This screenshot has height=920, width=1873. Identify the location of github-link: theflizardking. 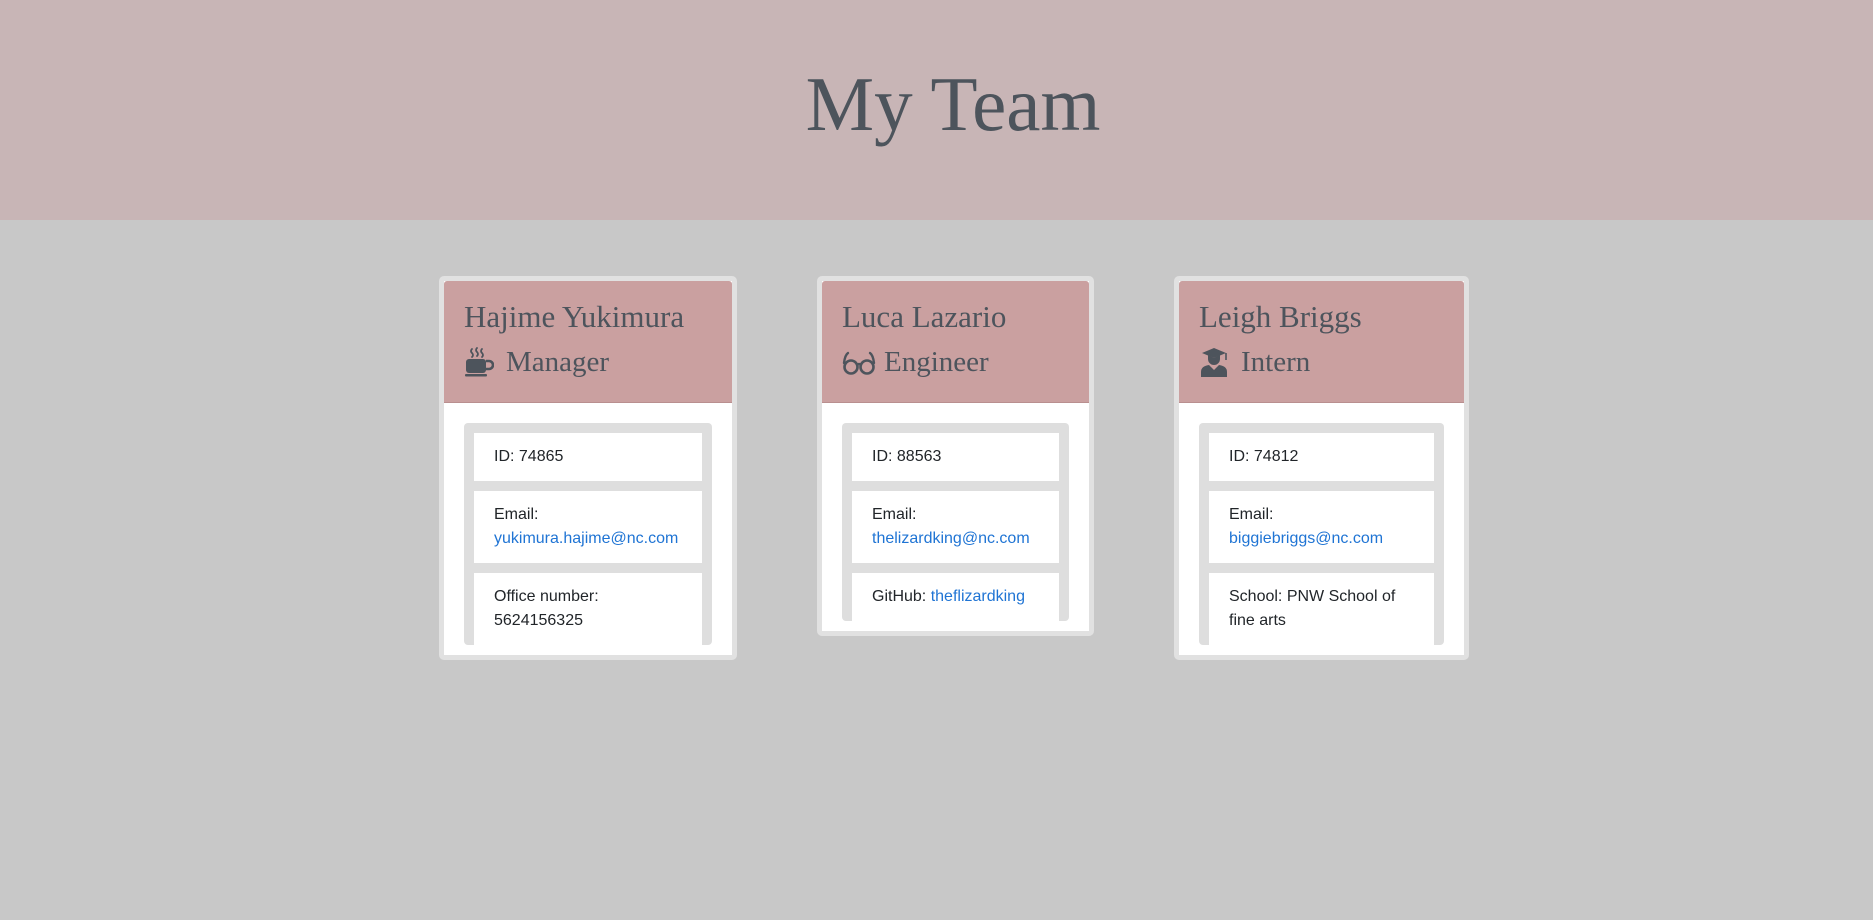
(978, 596).